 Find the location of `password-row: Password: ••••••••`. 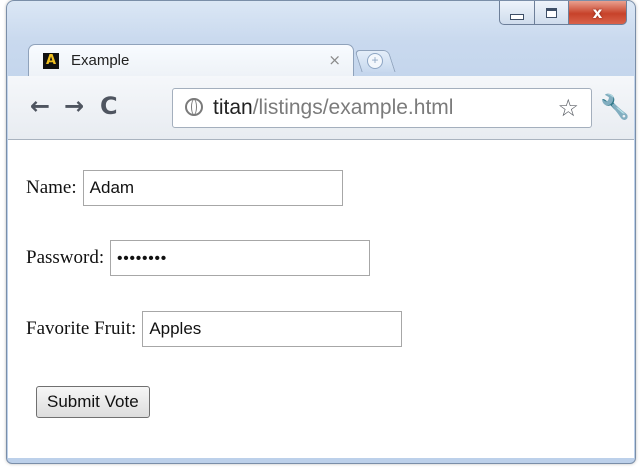

password-row: Password: •••••••• is located at coordinates (198, 258).